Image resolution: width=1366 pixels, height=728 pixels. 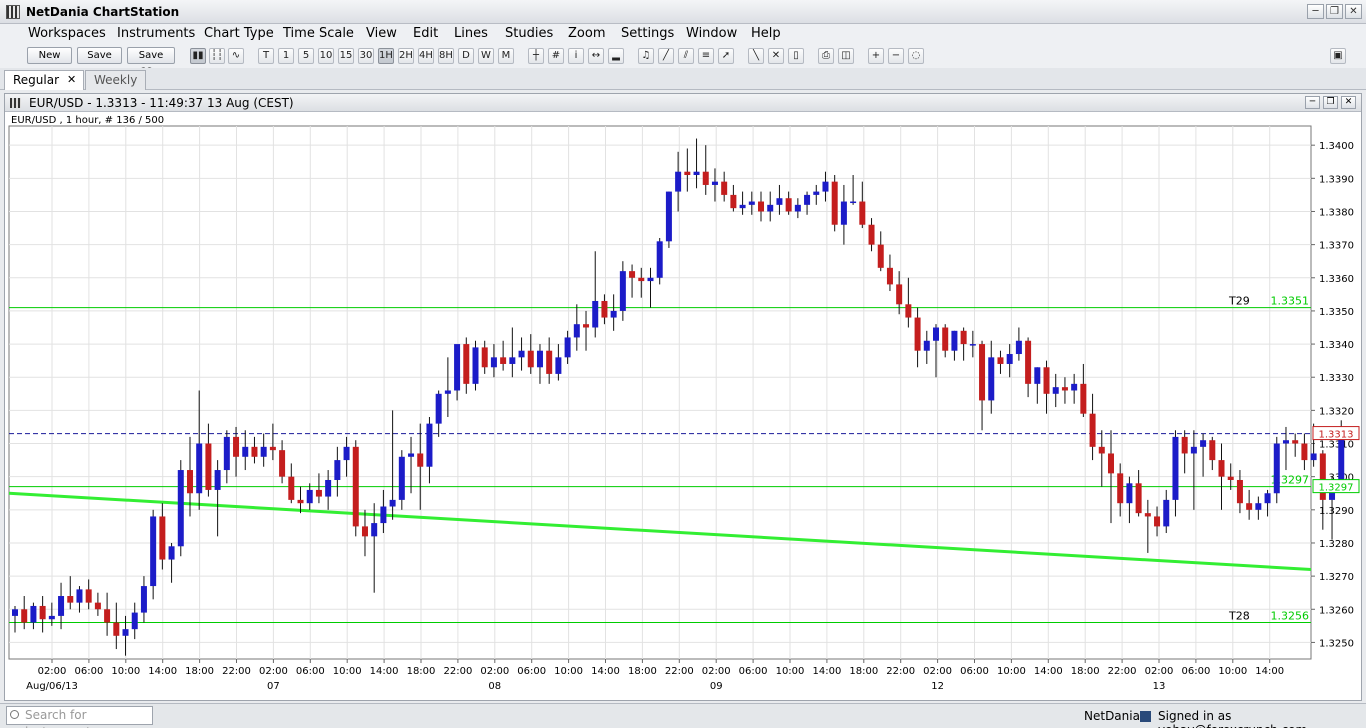 What do you see at coordinates (1334, 11) in the screenshot?
I see `restore-icon: ❐` at bounding box center [1334, 11].